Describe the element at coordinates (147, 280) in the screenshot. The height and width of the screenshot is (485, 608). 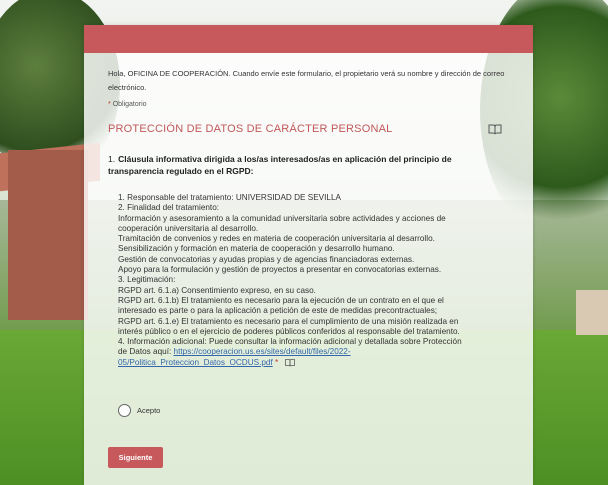
I see `body-line: 3. Legitimación:` at that location.